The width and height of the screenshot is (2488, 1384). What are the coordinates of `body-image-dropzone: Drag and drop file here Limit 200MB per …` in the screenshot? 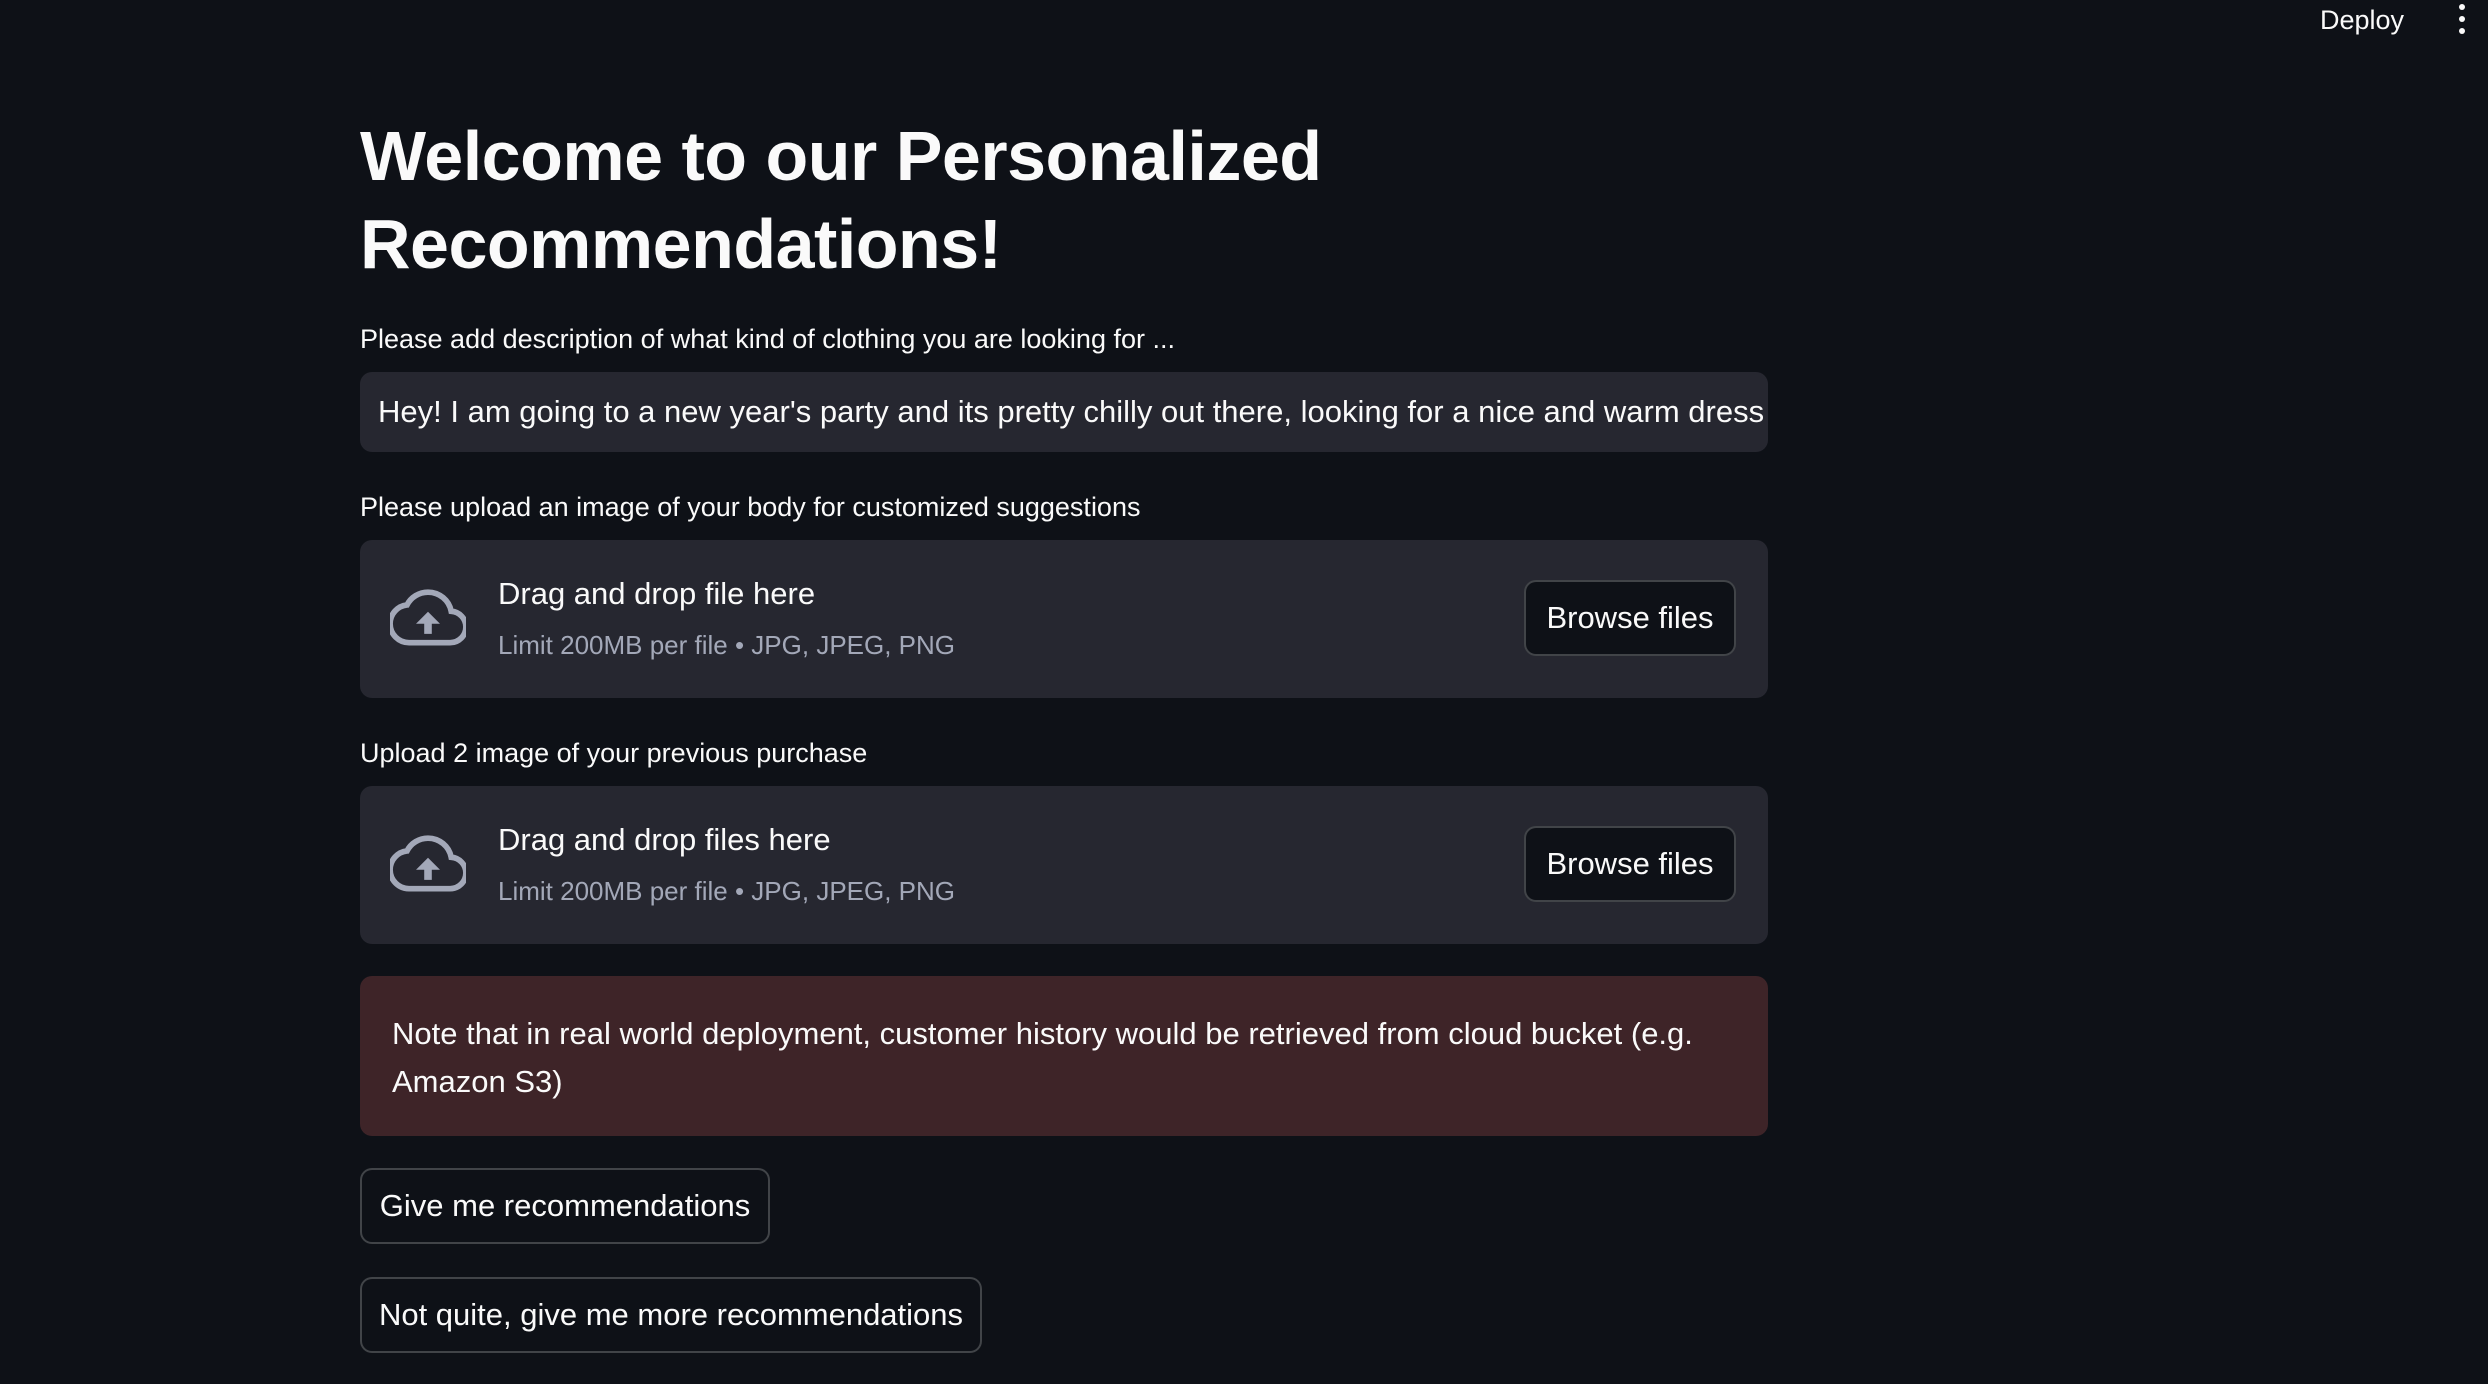 It's located at (1064, 619).